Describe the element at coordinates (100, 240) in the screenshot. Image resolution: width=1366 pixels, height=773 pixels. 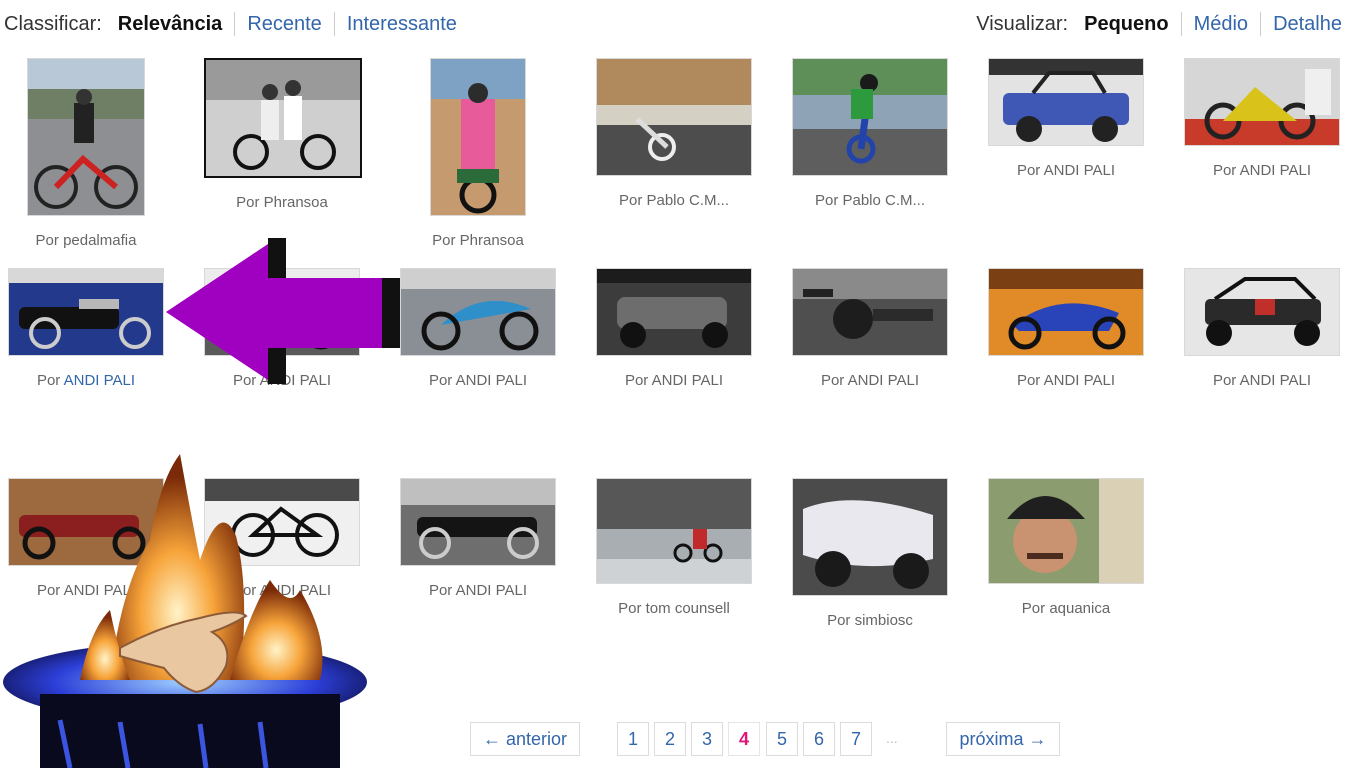
I see `photo-author: pedalmafia` at that location.